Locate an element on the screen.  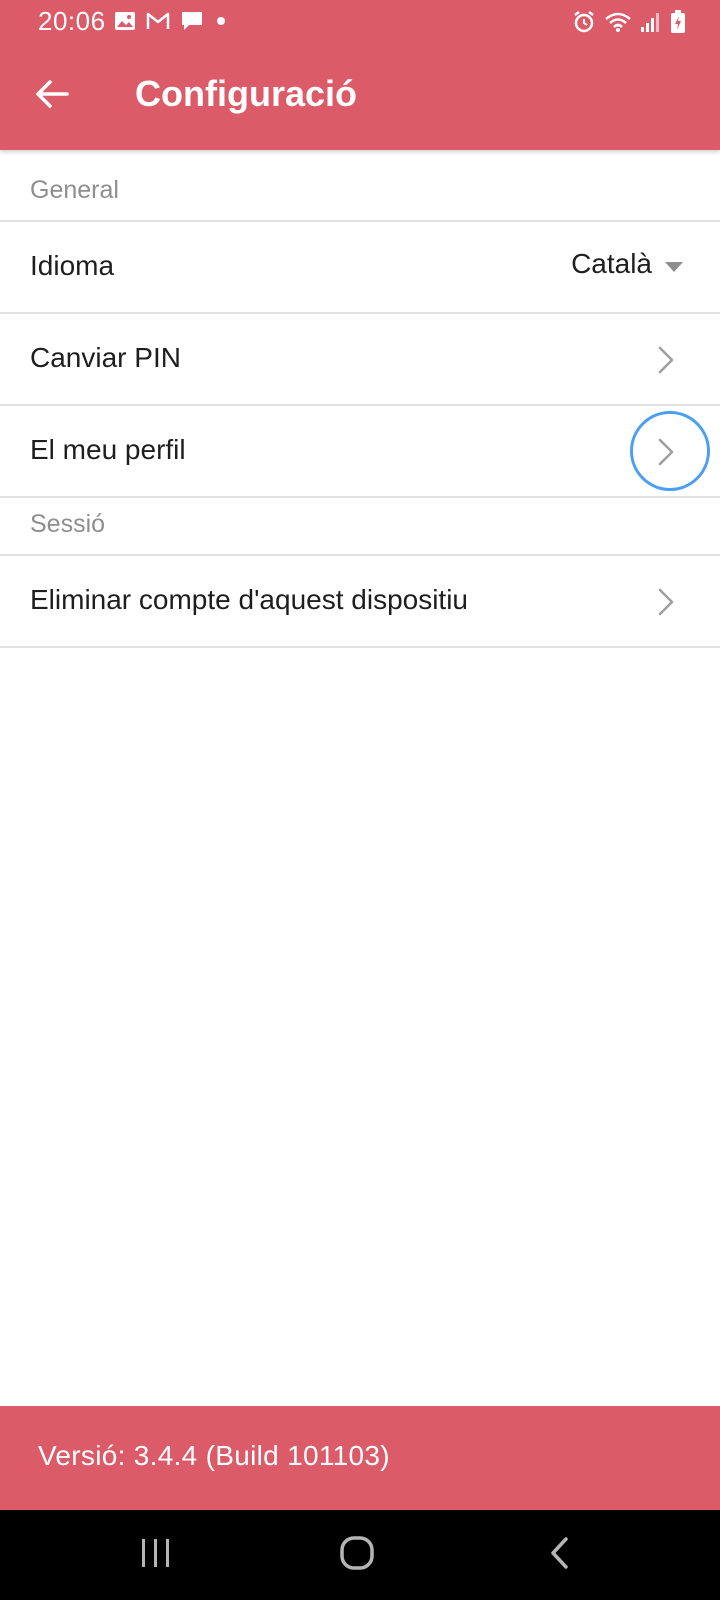
system-nav-bar is located at coordinates (360, 1555).